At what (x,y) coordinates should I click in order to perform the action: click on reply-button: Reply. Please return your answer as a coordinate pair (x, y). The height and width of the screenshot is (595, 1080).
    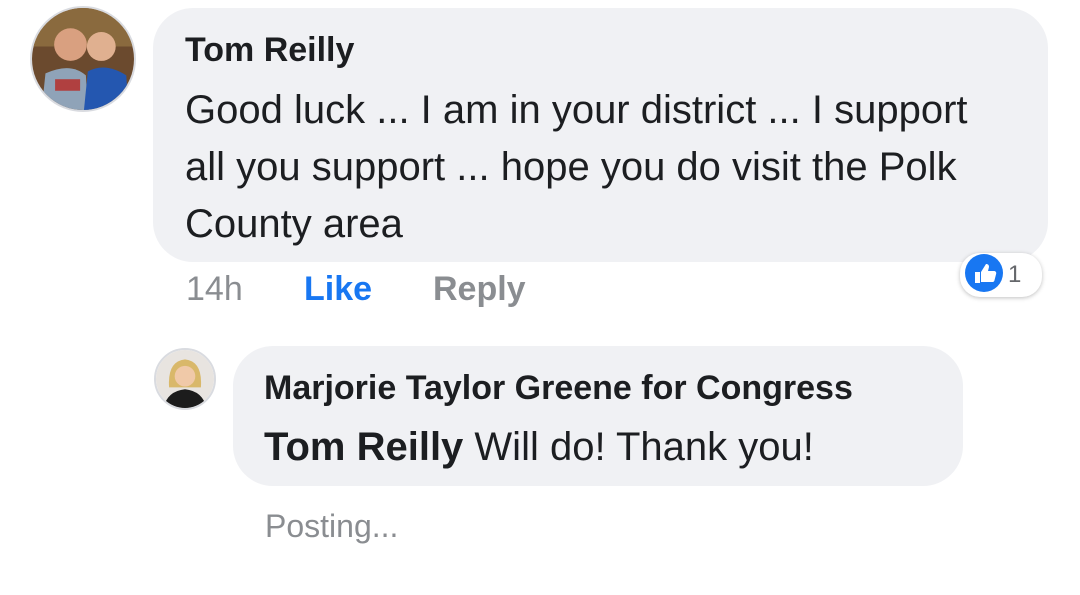
    Looking at the image, I should click on (479, 289).